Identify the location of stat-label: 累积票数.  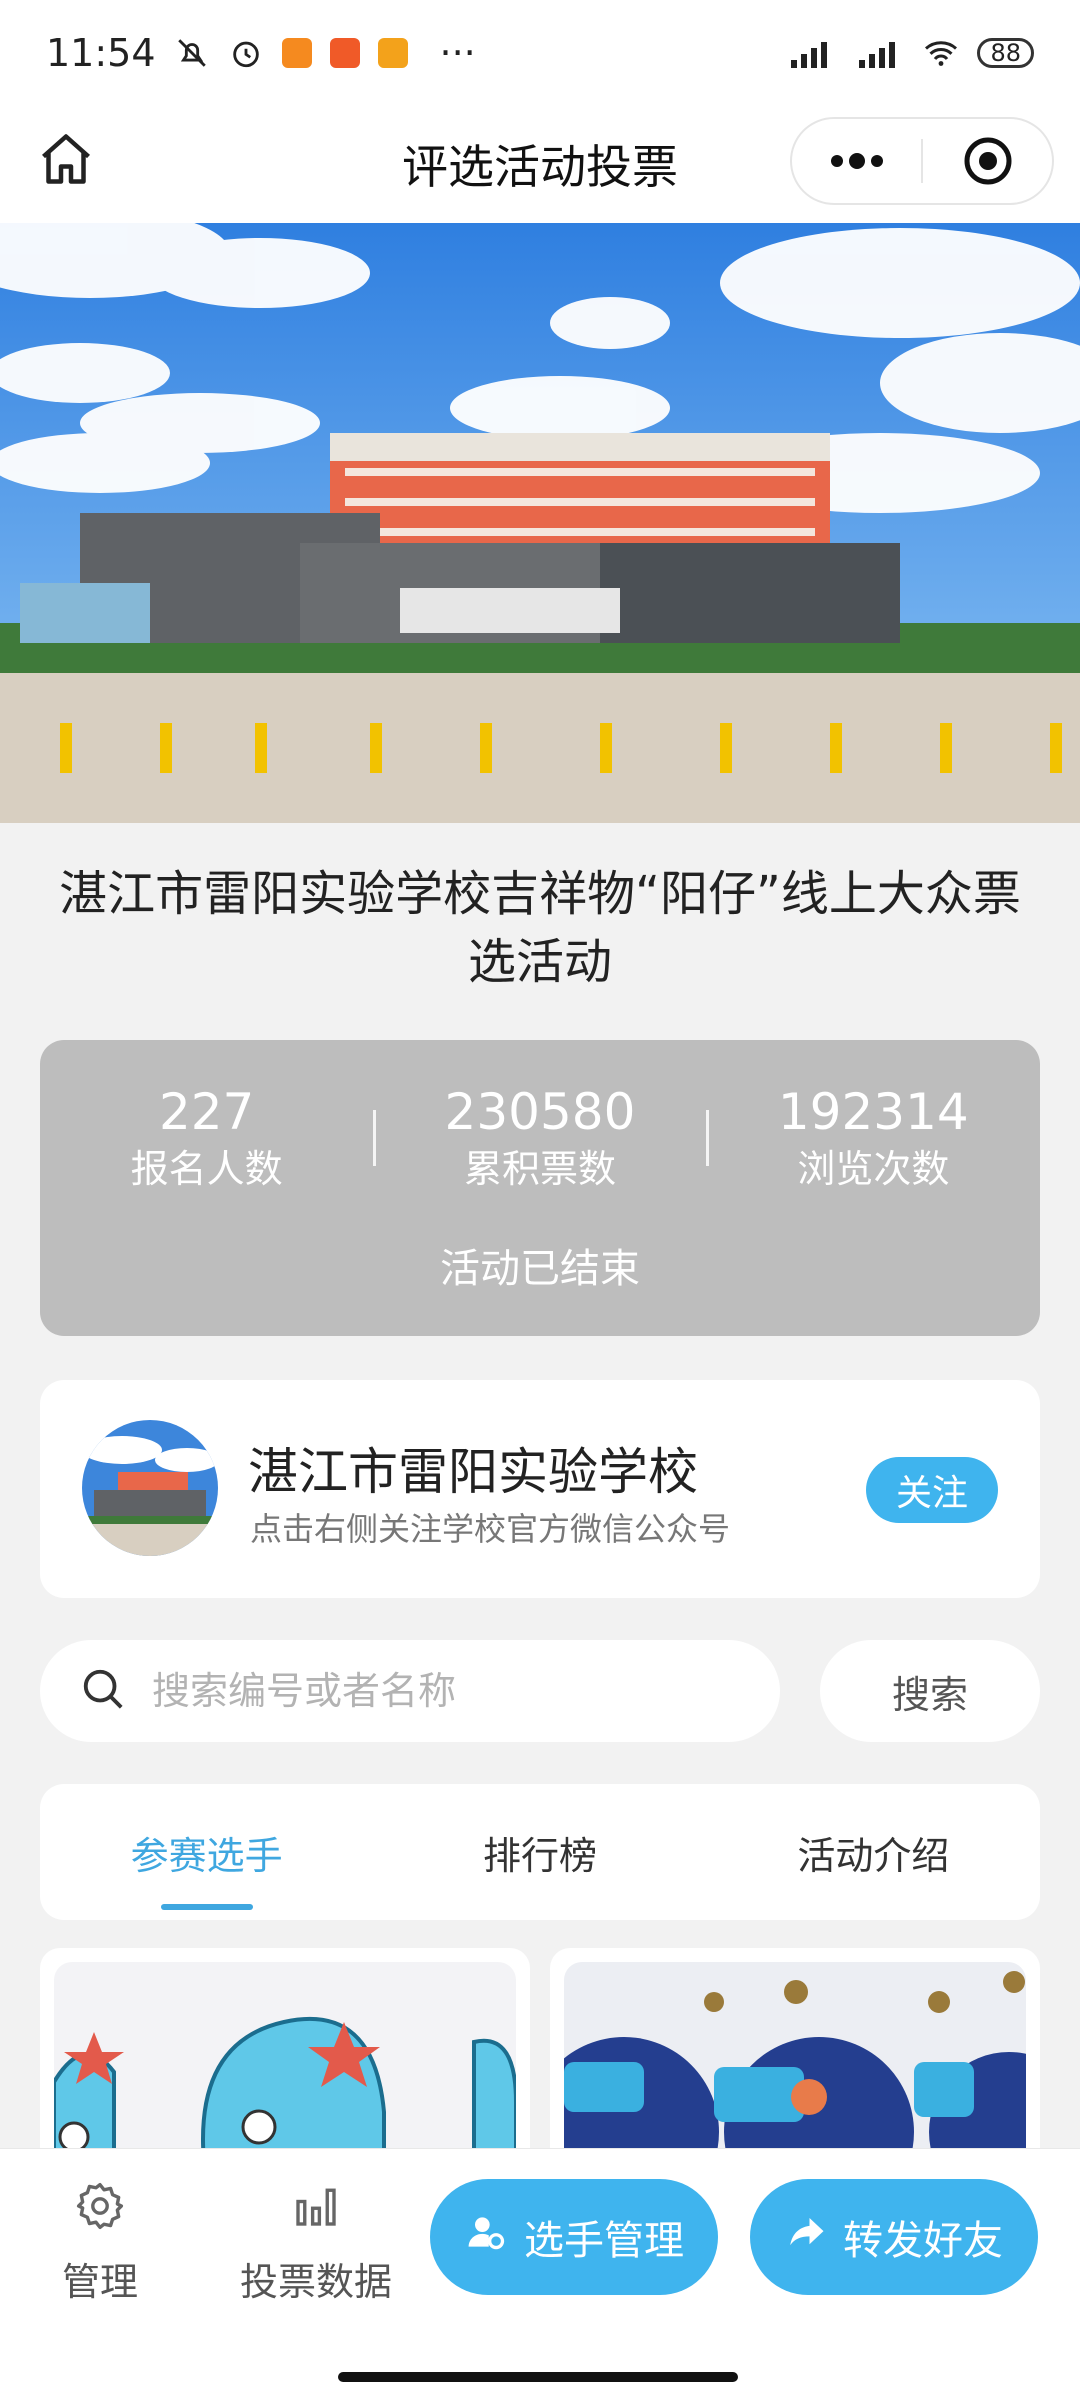
(539, 1169).